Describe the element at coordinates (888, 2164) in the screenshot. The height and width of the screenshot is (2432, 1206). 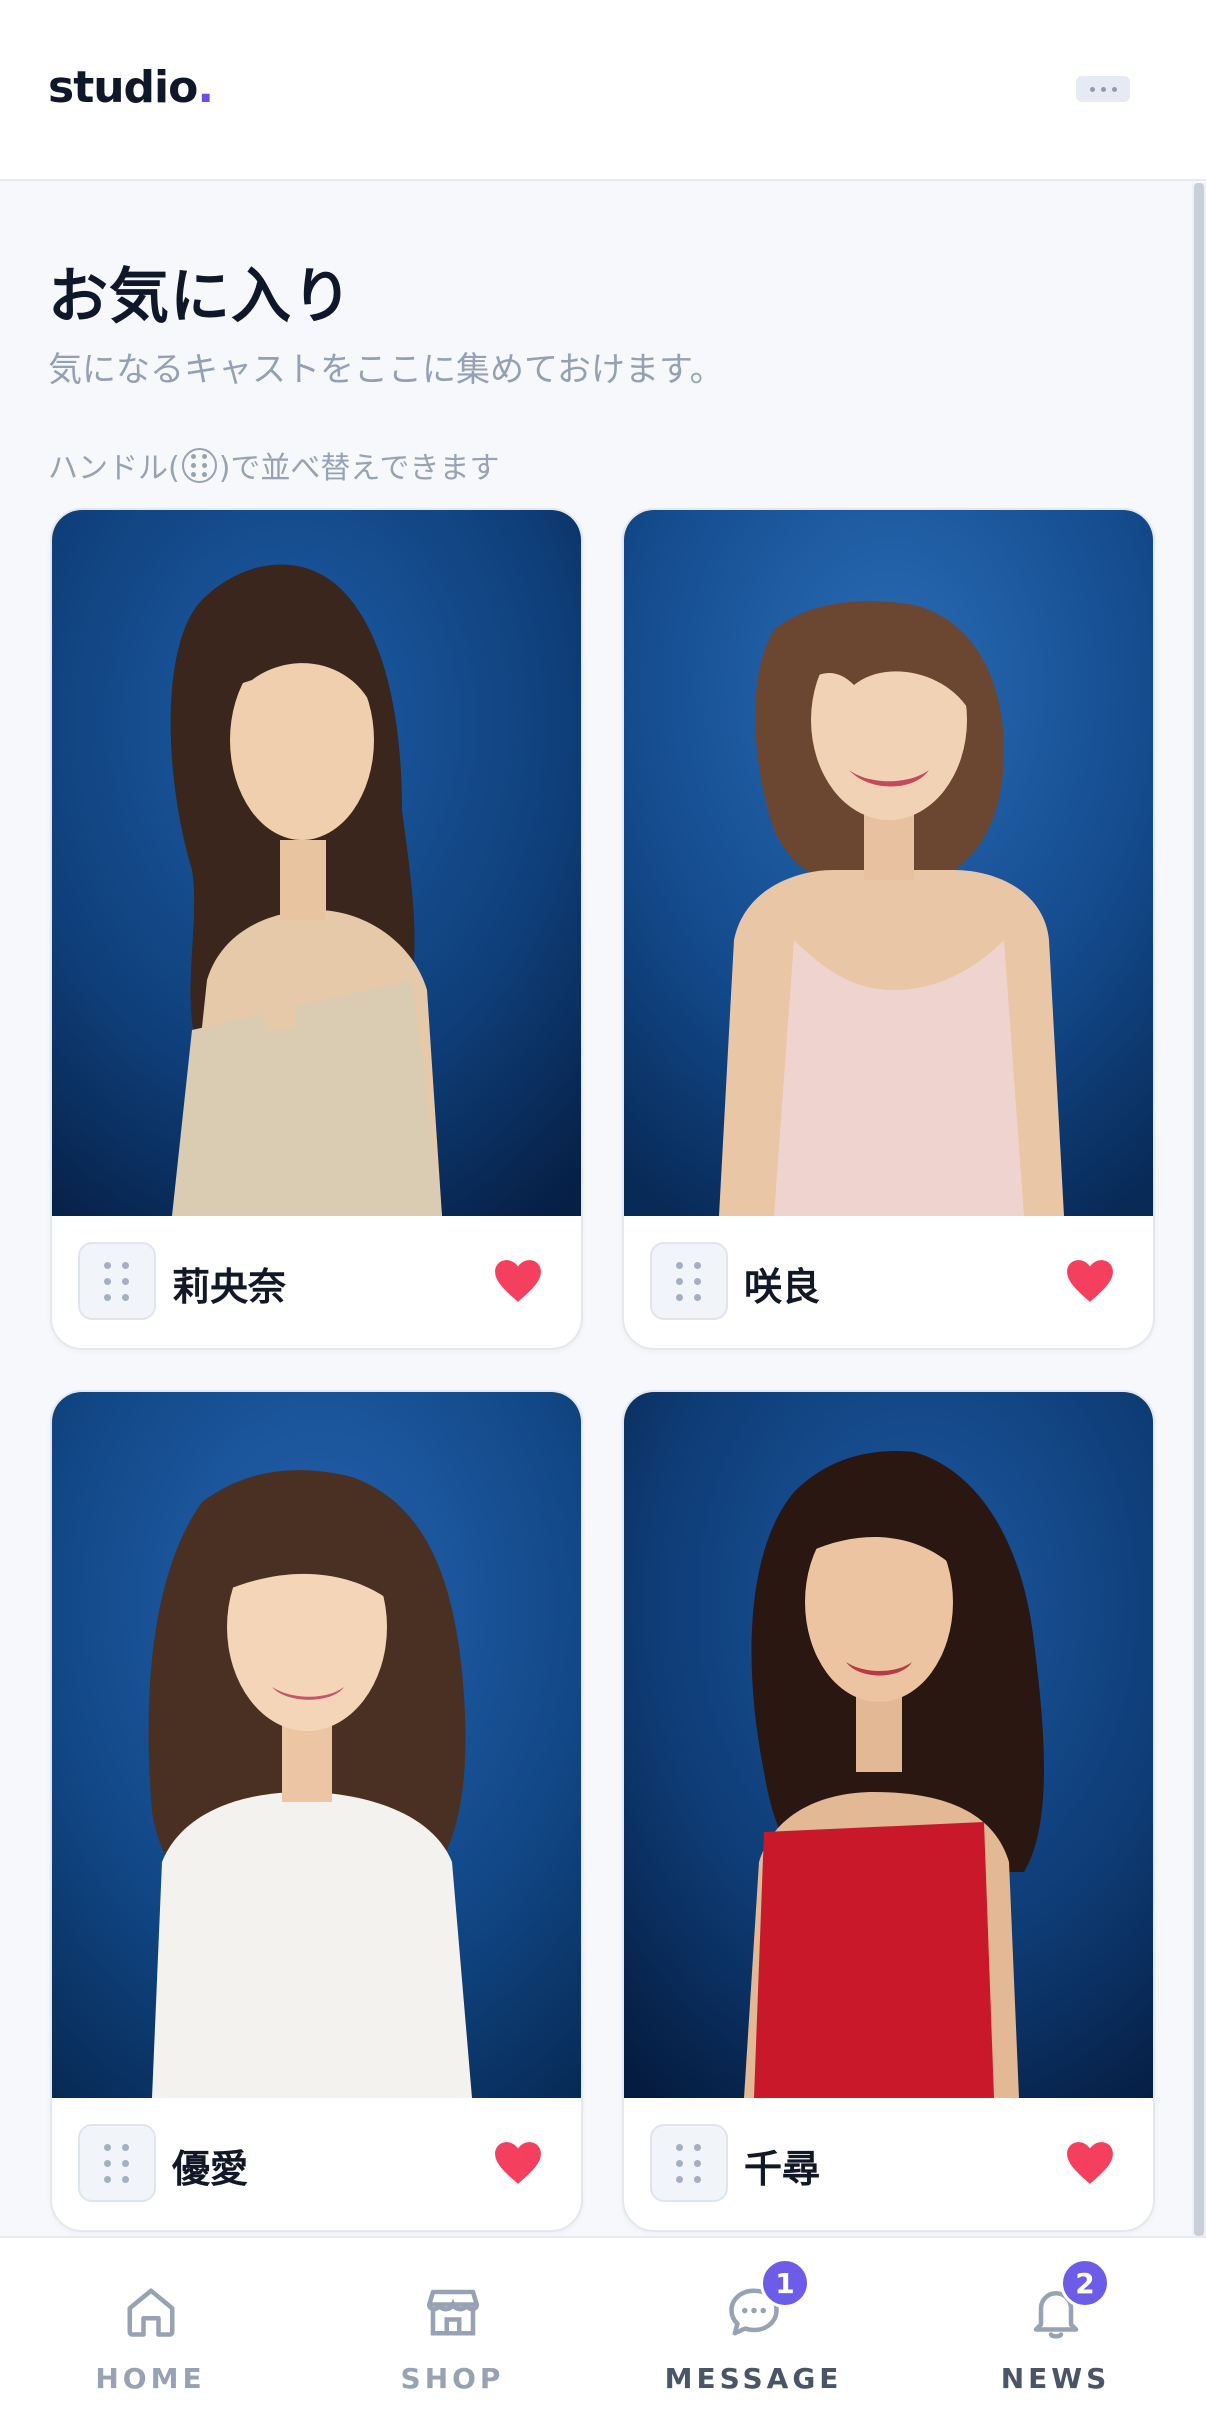
I see `card-footer: 千尋` at that location.